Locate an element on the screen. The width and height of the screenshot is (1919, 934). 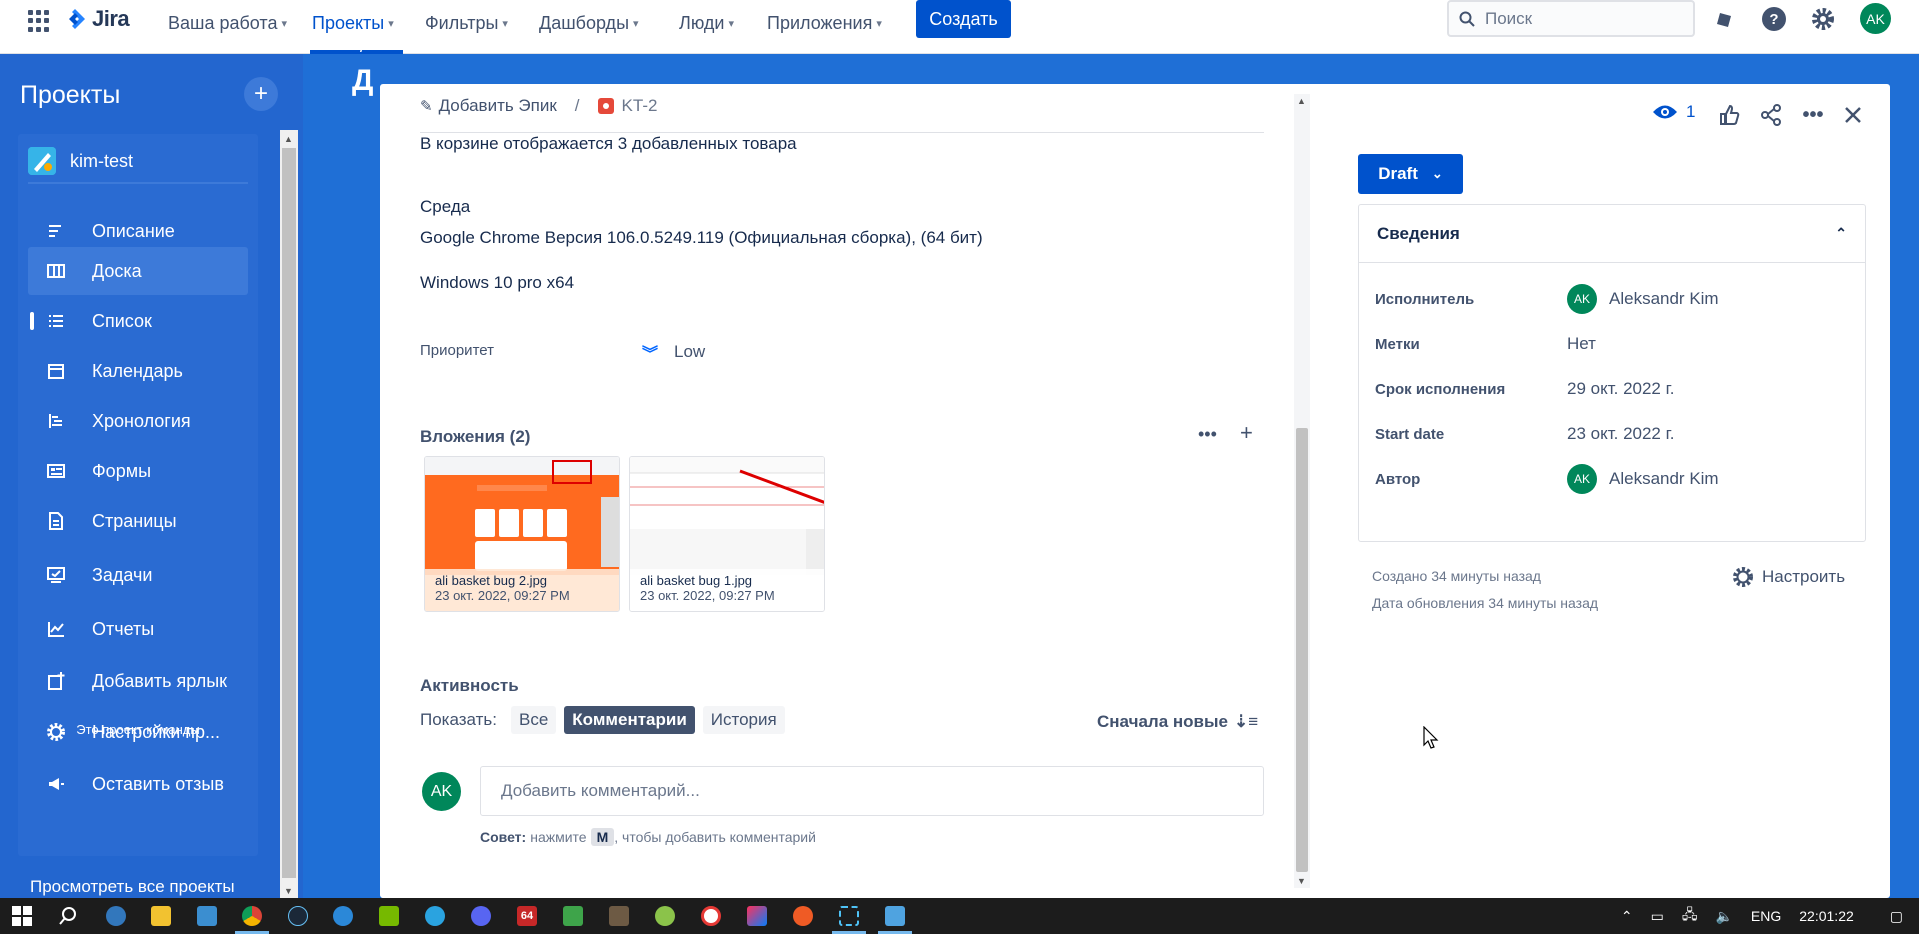
nav-people: Люди ▾ is located at coordinates (706, 23).